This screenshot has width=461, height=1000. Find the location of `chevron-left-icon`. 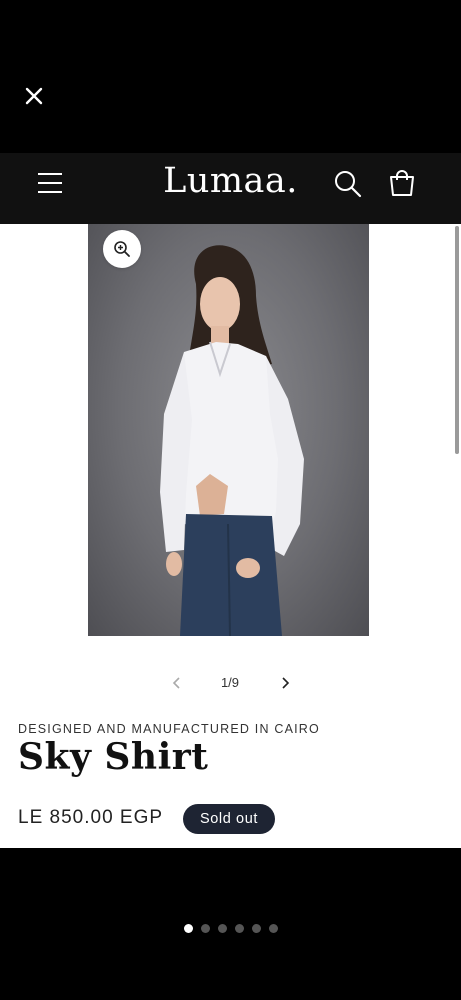

chevron-left-icon is located at coordinates (176, 683).